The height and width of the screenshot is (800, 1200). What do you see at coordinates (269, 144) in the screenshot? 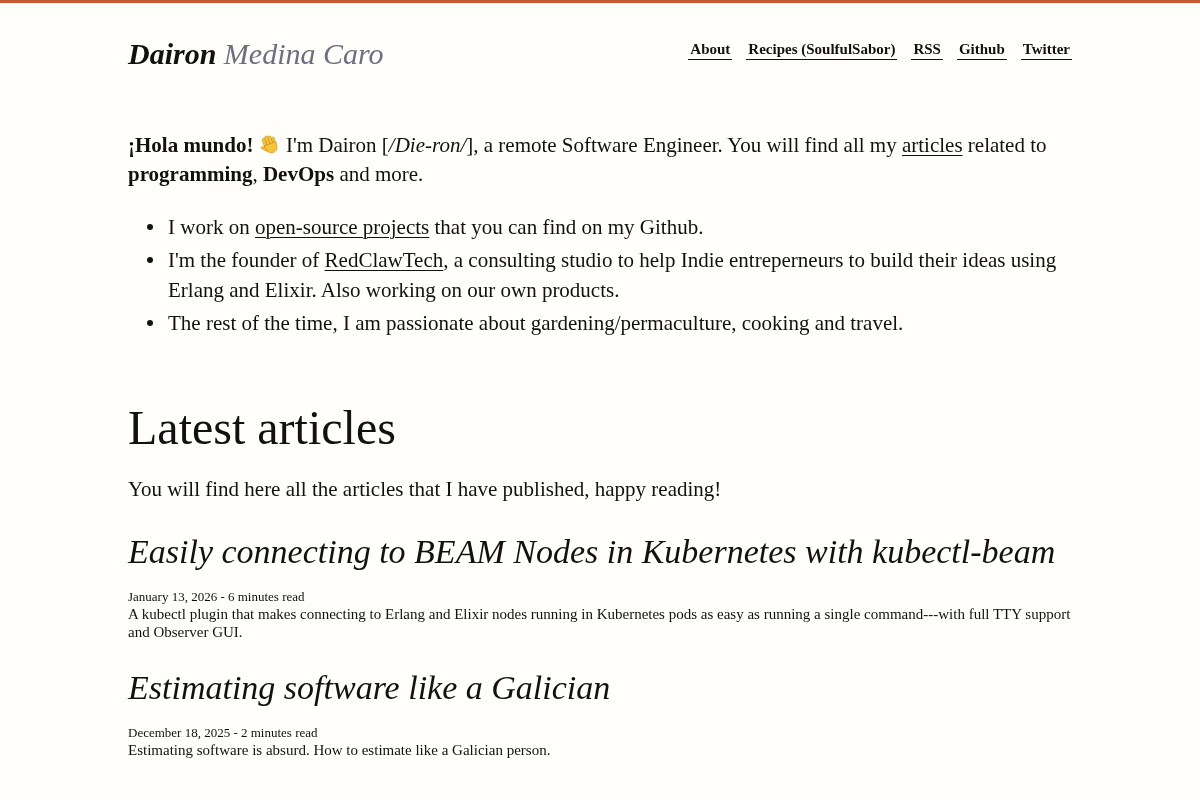
I see `waving-hand-icon` at bounding box center [269, 144].